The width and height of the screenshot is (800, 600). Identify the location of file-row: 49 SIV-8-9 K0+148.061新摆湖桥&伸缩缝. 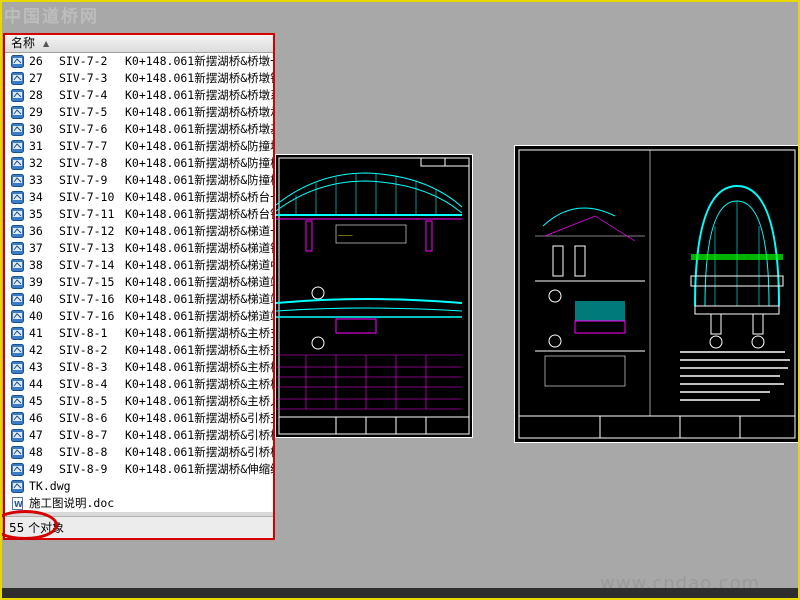
(139, 469).